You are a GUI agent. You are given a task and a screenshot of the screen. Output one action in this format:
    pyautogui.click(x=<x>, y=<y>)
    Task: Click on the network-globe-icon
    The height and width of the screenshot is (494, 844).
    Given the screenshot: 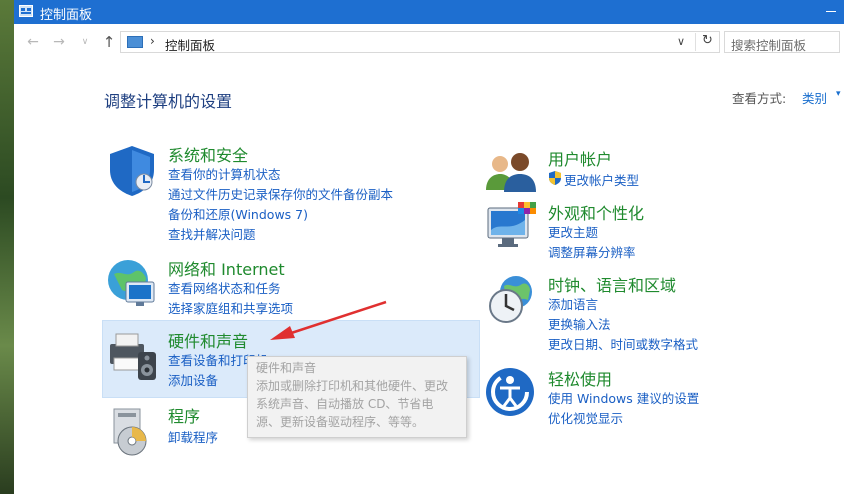 What is the action you would take?
    pyautogui.click(x=132, y=284)
    